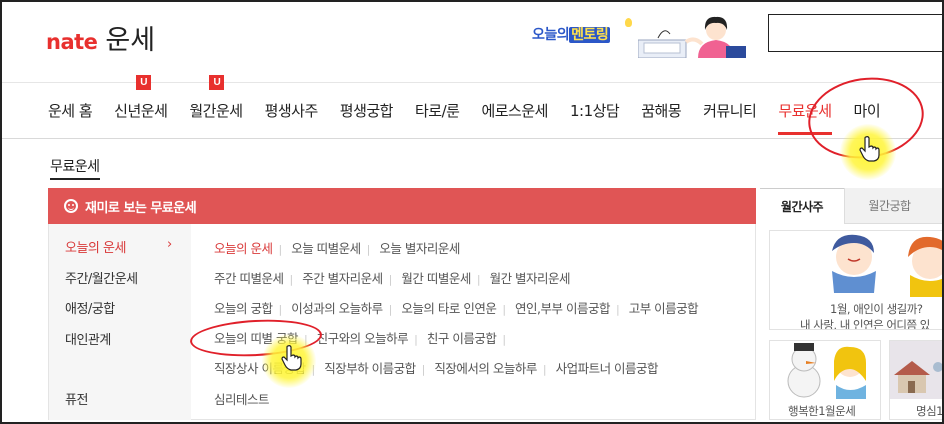 This screenshot has width=944, height=424. I want to click on nate-unse-logo: nate 운세, so click(100, 37).